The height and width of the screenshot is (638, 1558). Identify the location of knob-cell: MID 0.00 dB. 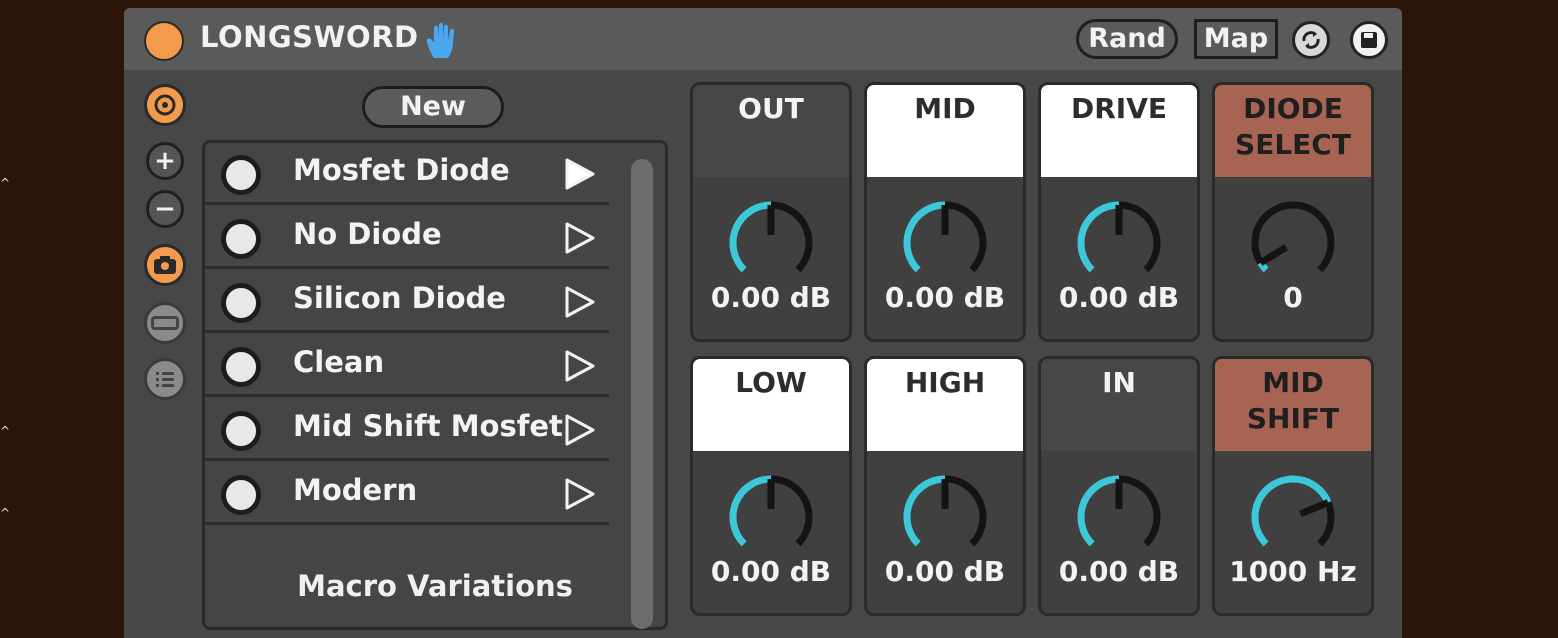
(945, 212).